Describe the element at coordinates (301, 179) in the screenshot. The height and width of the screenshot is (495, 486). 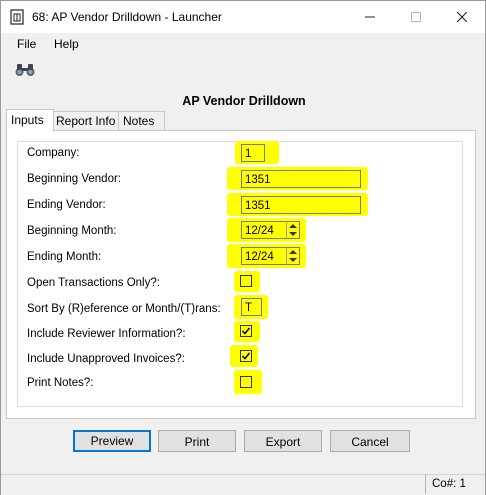
I see `beginning-vendor-input: 1351` at that location.